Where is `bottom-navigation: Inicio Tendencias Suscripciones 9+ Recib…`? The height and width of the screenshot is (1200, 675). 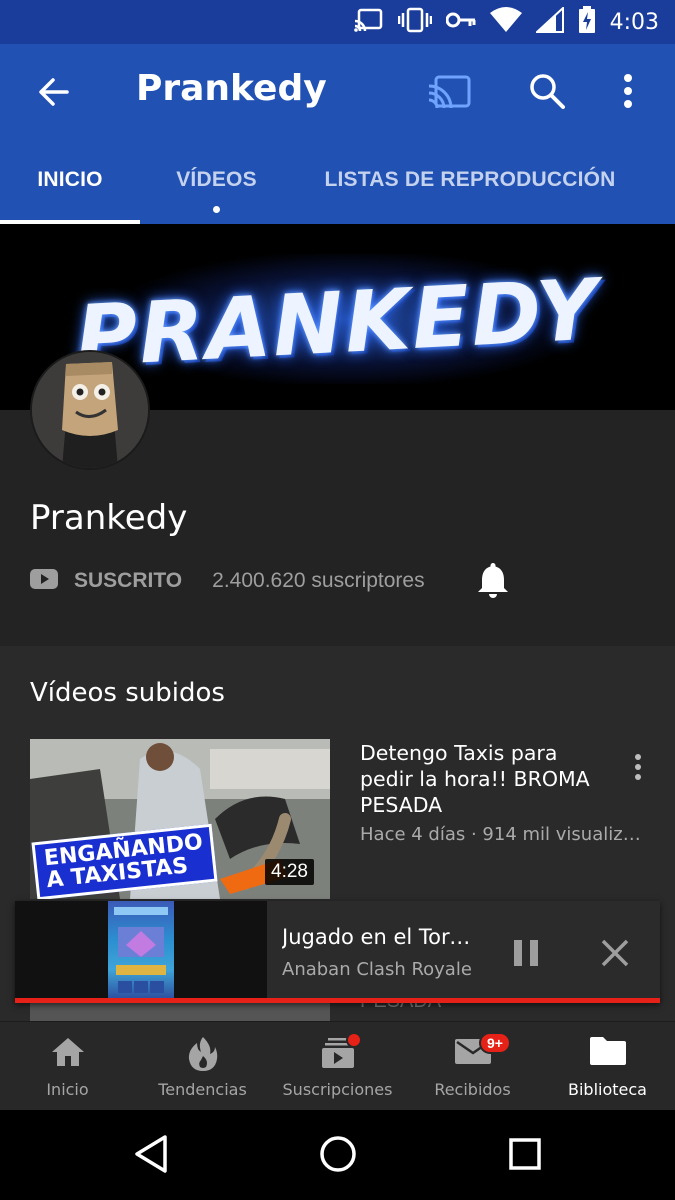
bottom-navigation: Inicio Tendencias Suscripciones 9+ Recib… is located at coordinates (337, 1066).